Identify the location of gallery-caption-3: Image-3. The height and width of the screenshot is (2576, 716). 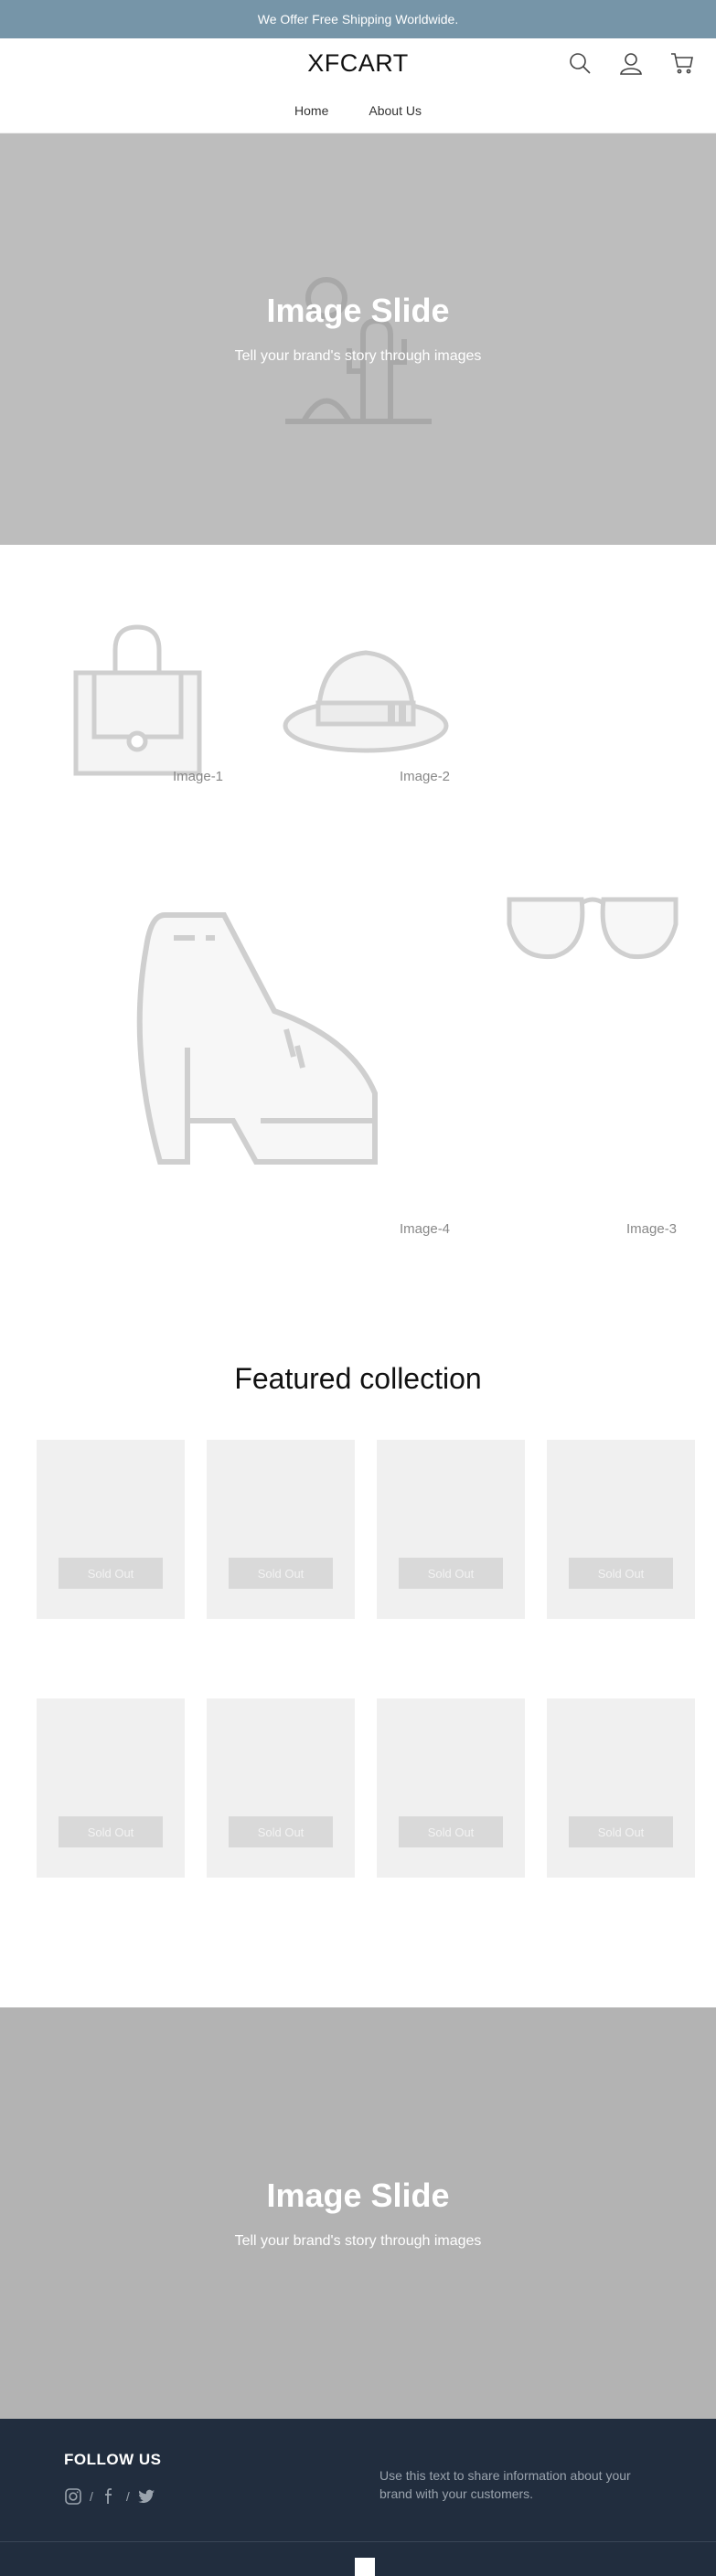
(652, 1229).